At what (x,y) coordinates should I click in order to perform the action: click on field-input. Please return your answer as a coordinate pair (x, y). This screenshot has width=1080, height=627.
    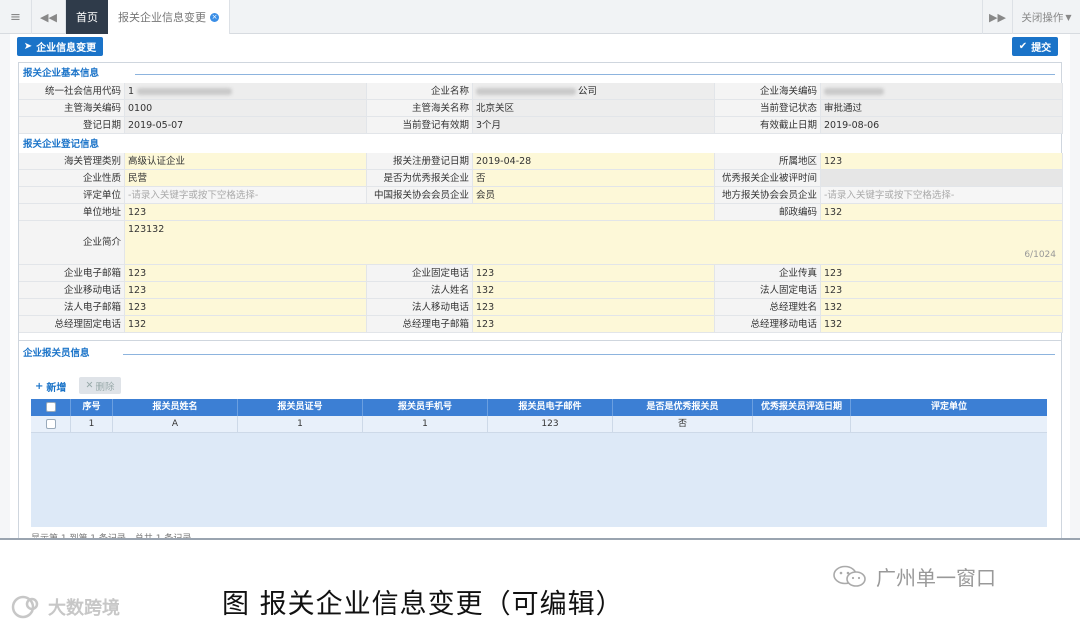
    Looking at the image, I should click on (942, 178).